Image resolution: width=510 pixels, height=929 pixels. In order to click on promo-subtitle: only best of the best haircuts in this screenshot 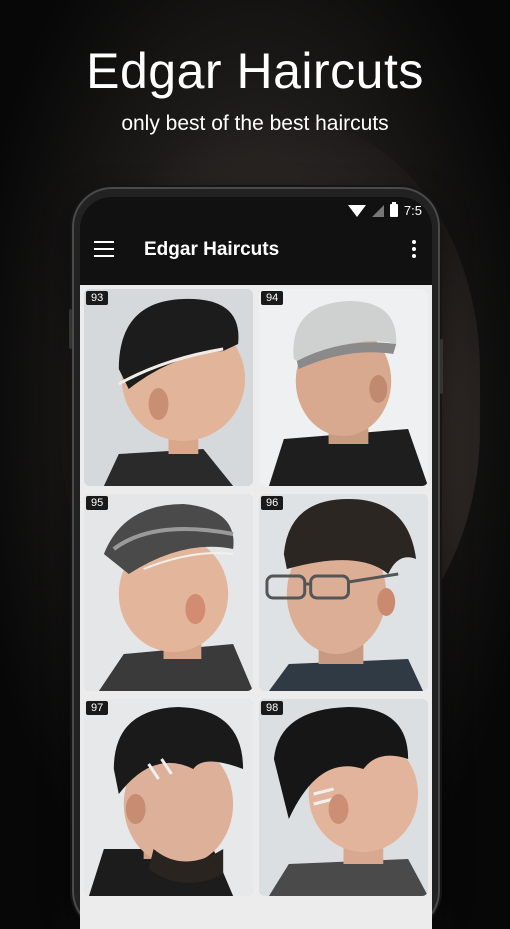, I will do `click(255, 123)`.